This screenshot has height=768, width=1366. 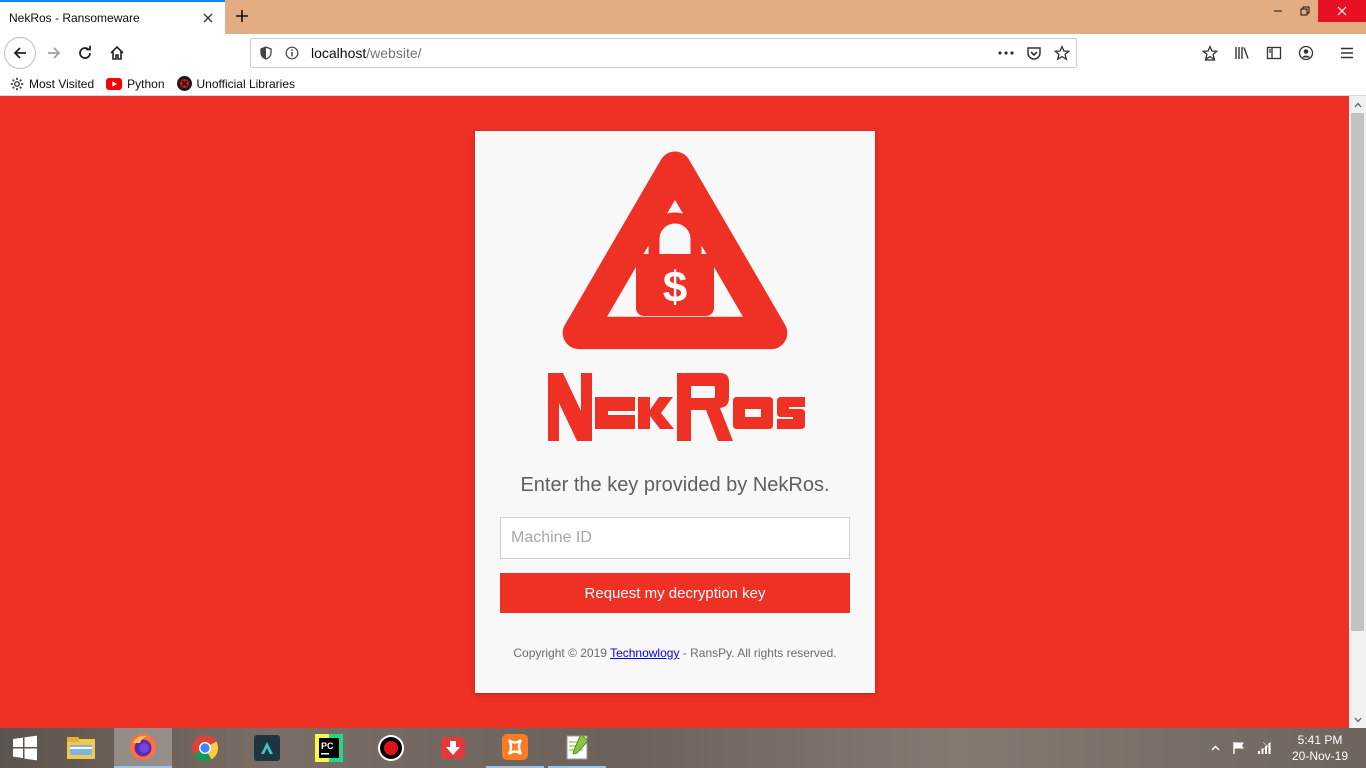 I want to click on bookmark-label: Most Visited, so click(x=62, y=83).